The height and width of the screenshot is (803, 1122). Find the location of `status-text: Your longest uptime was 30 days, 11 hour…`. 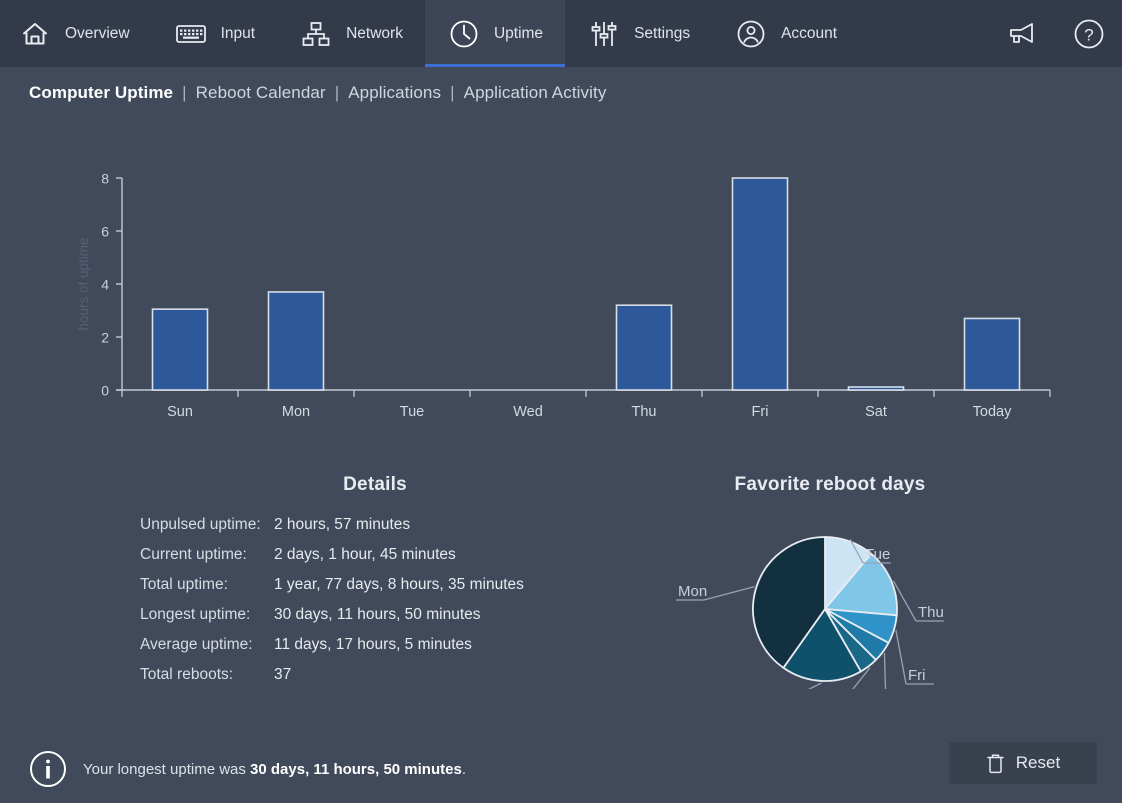

status-text: Your longest uptime was 30 days, 11 hour… is located at coordinates (274, 769).